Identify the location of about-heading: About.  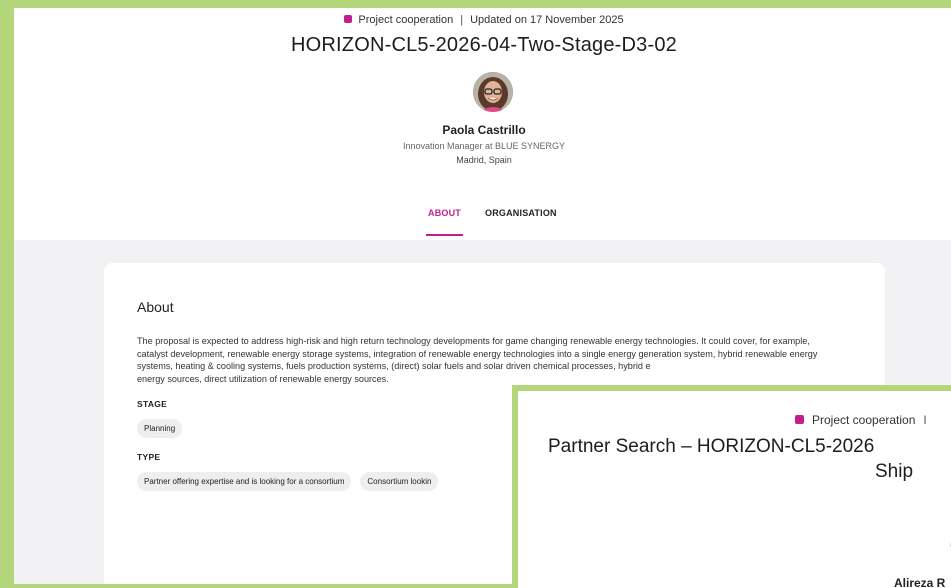
(155, 307).